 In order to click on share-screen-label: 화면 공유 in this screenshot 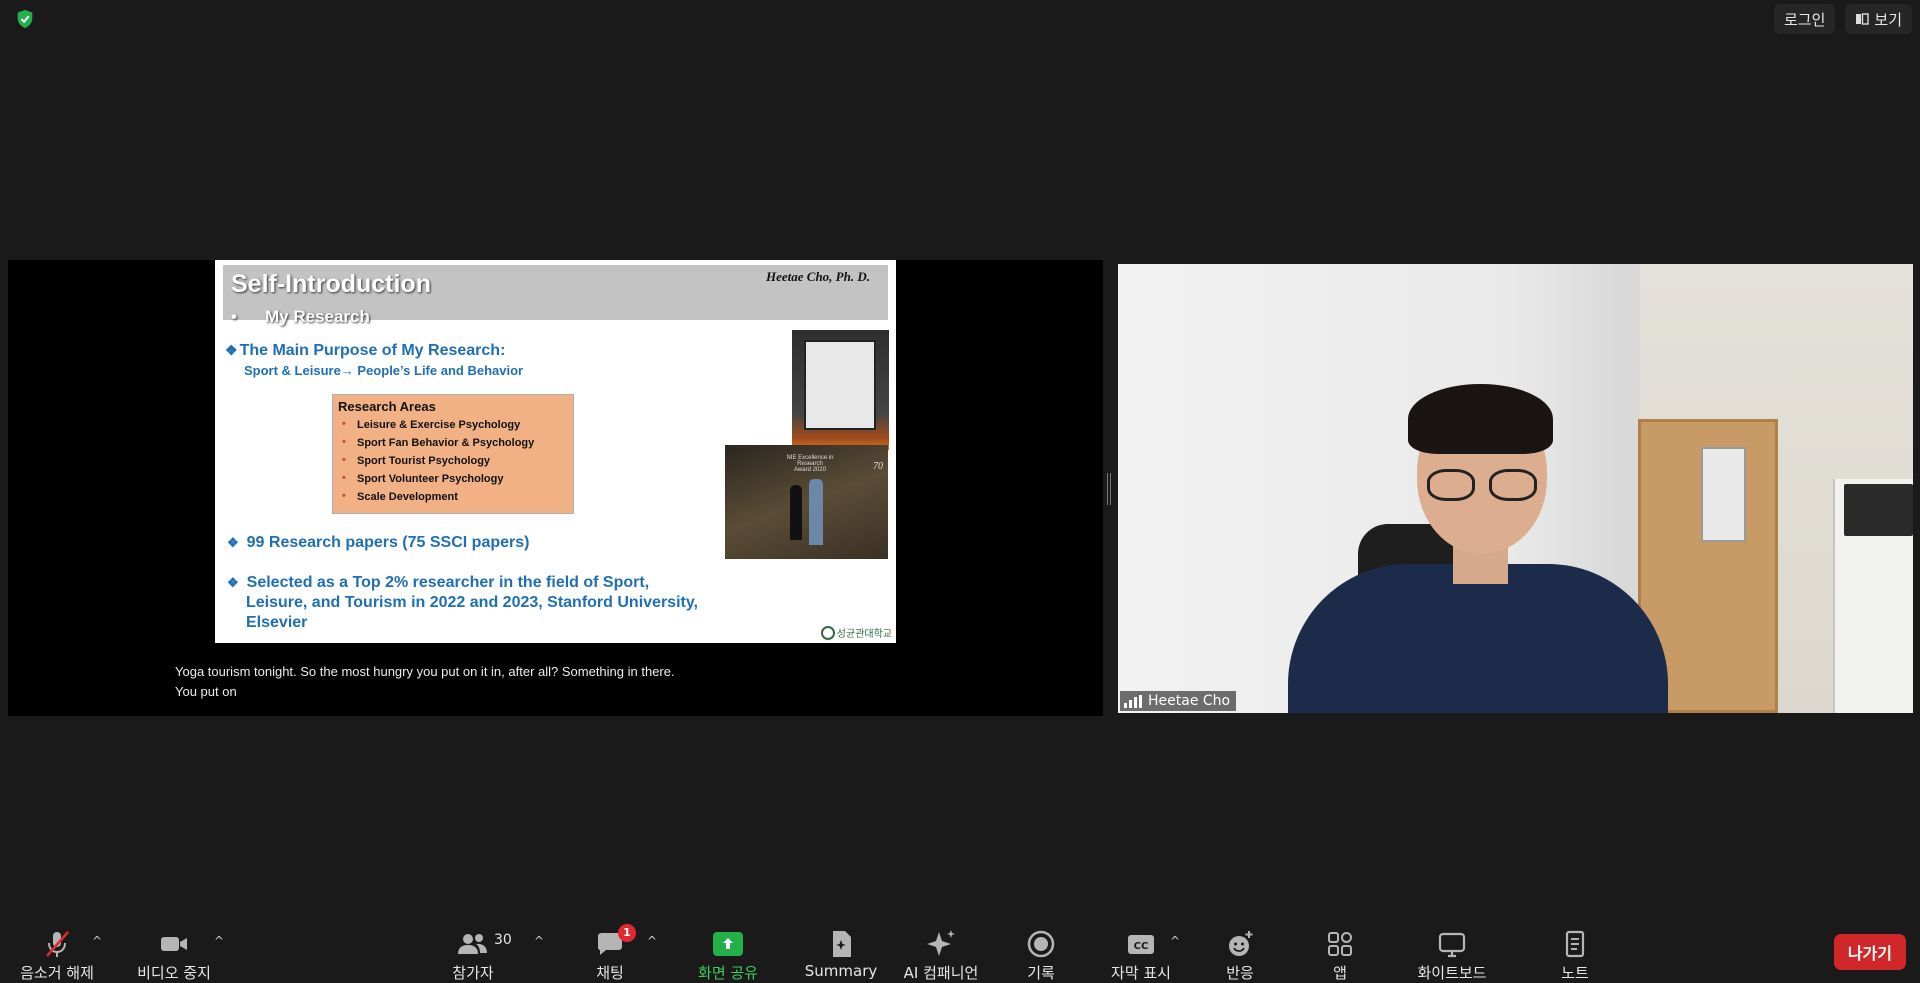, I will do `click(728, 973)`.